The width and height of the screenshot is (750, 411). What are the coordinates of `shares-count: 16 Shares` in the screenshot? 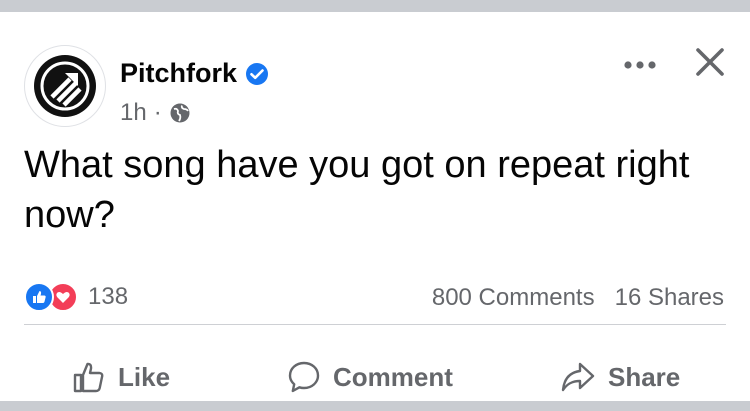 It's located at (669, 298).